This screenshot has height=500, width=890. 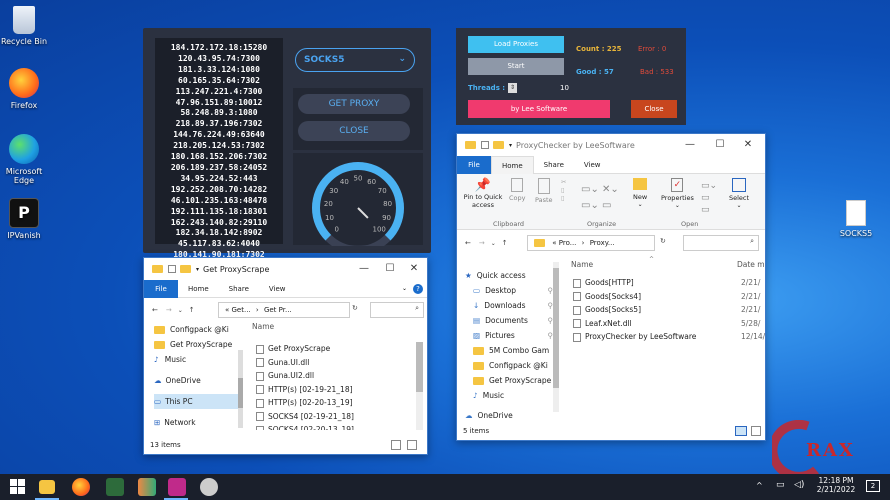 What do you see at coordinates (509, 335) in the screenshot?
I see `tree-item: ▨ Pictures ⚲` at bounding box center [509, 335].